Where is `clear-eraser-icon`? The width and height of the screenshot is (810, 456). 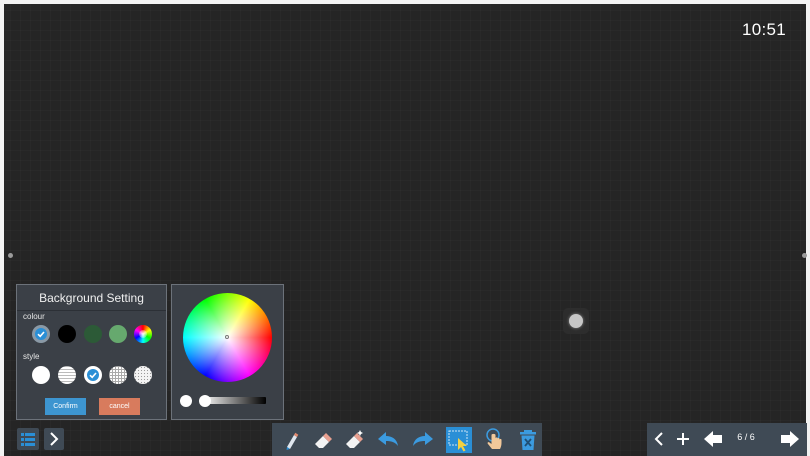 clear-eraser-icon is located at coordinates (354, 439).